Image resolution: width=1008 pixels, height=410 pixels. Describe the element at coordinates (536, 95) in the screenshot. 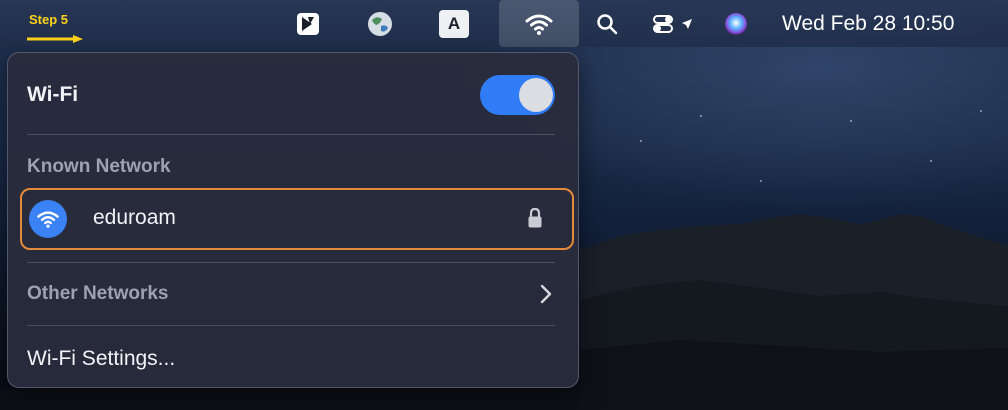

I see `toggle-knob` at that location.